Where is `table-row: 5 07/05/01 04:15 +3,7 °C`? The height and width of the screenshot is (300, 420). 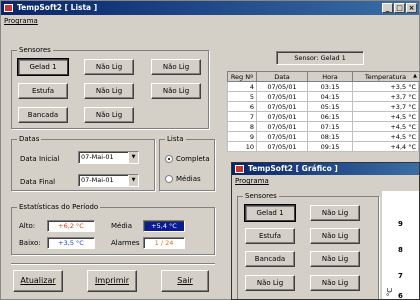
table-row: 5 07/05/01 04:15 +3,7 °C is located at coordinates (323, 96).